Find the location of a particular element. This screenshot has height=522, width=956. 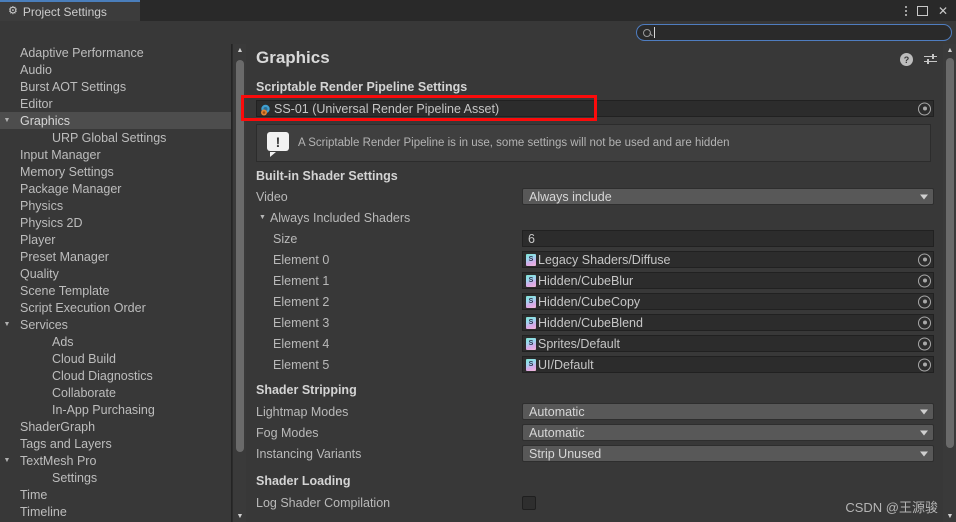

shader-element-field: S Hidden/CubeCopy is located at coordinates (728, 301).